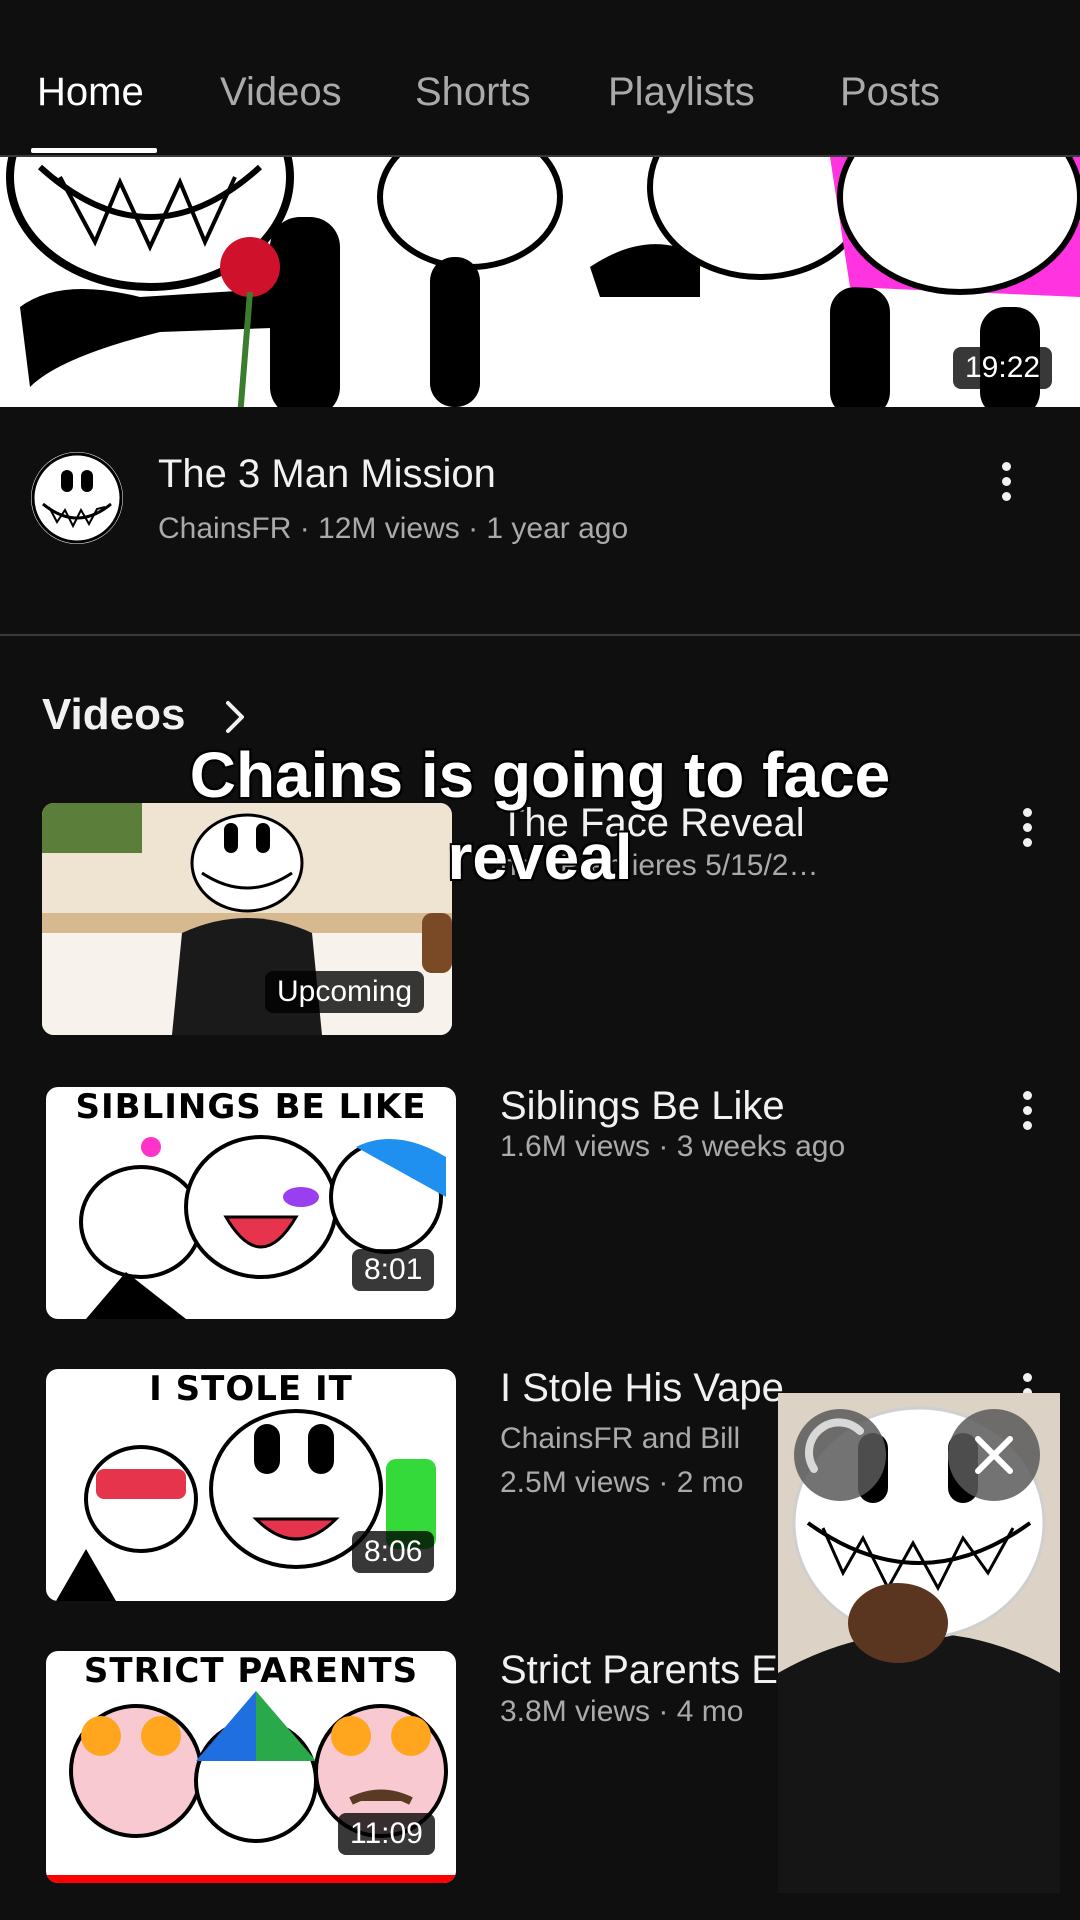 The image size is (1080, 1920). I want to click on featured-video-thumbnail: 19:22, so click(540, 287).